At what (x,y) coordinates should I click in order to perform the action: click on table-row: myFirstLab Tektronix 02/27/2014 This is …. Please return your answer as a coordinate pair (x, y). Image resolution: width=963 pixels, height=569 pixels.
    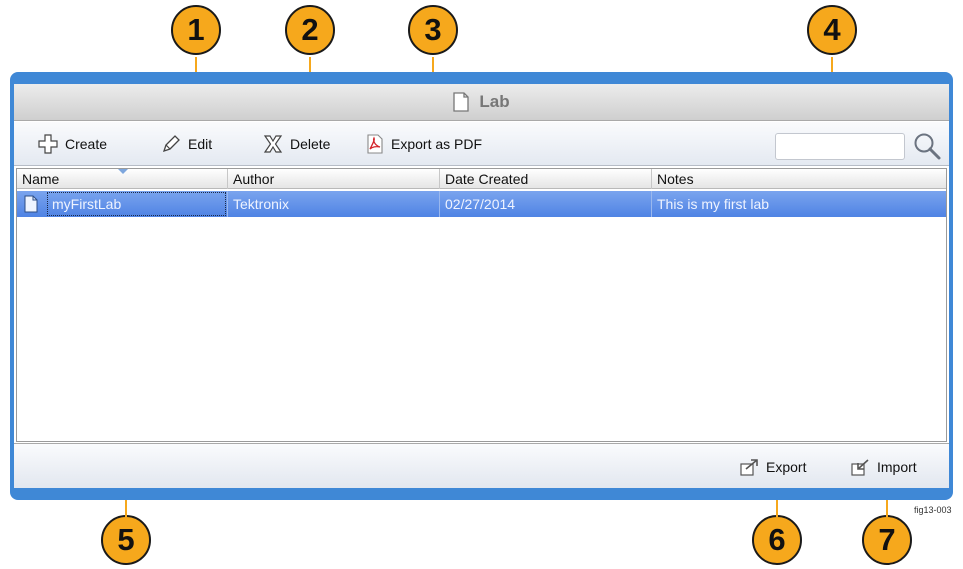
    Looking at the image, I should click on (481, 204).